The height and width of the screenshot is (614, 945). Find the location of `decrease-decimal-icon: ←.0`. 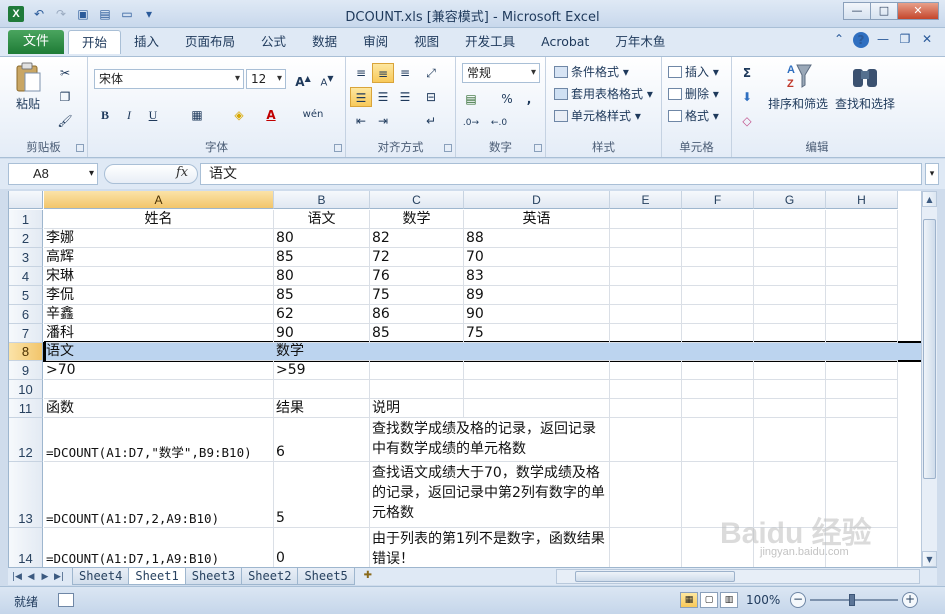

decrease-decimal-icon: ←.0 is located at coordinates (499, 123).